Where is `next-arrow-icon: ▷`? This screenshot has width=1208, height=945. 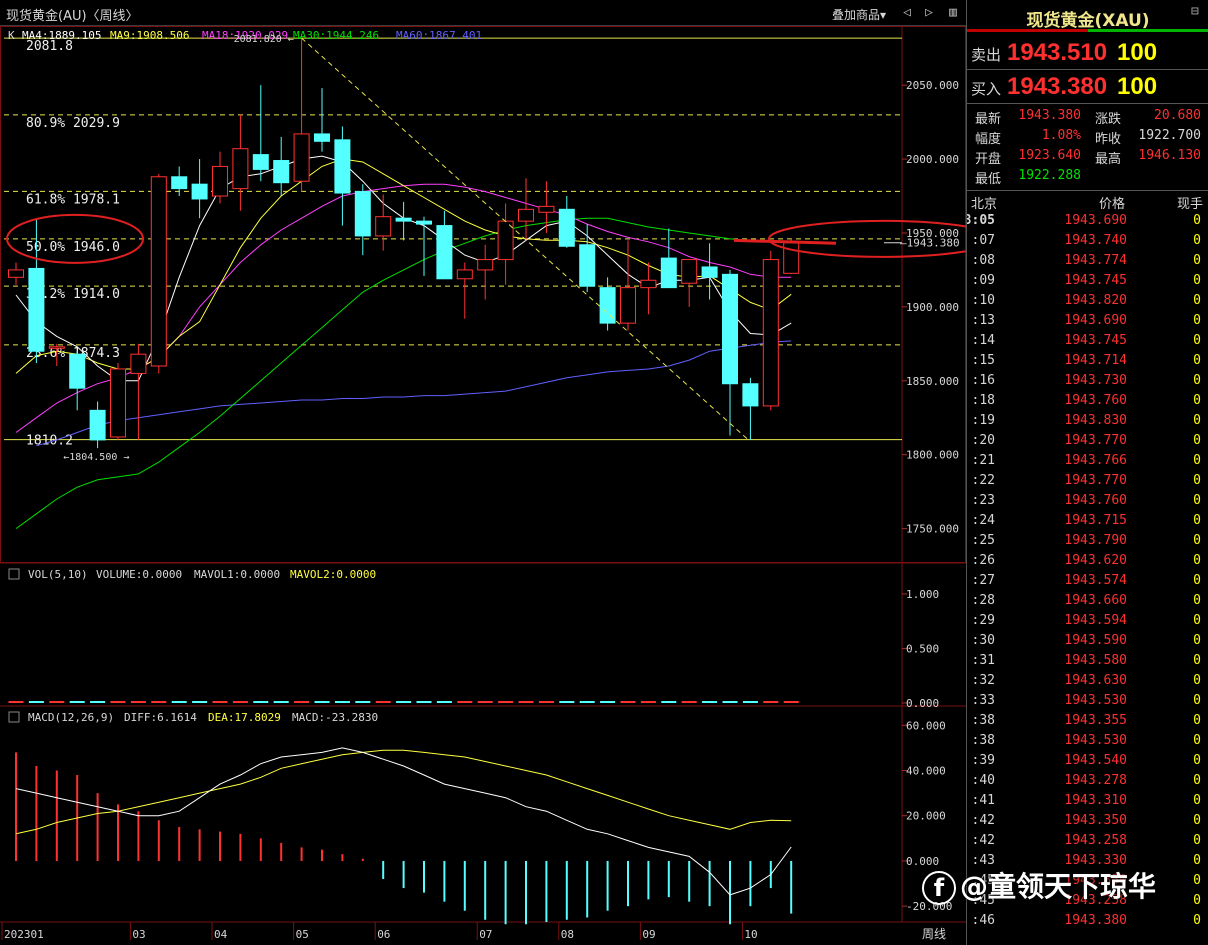 next-arrow-icon: ▷ is located at coordinates (929, 13).